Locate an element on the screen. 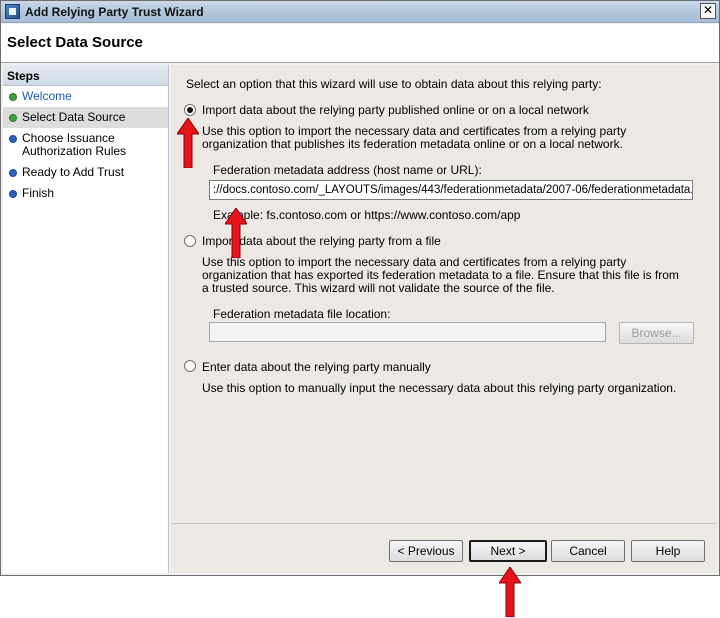 This screenshot has width=720, height=618. page-title: Select Data Source is located at coordinates (75, 42).